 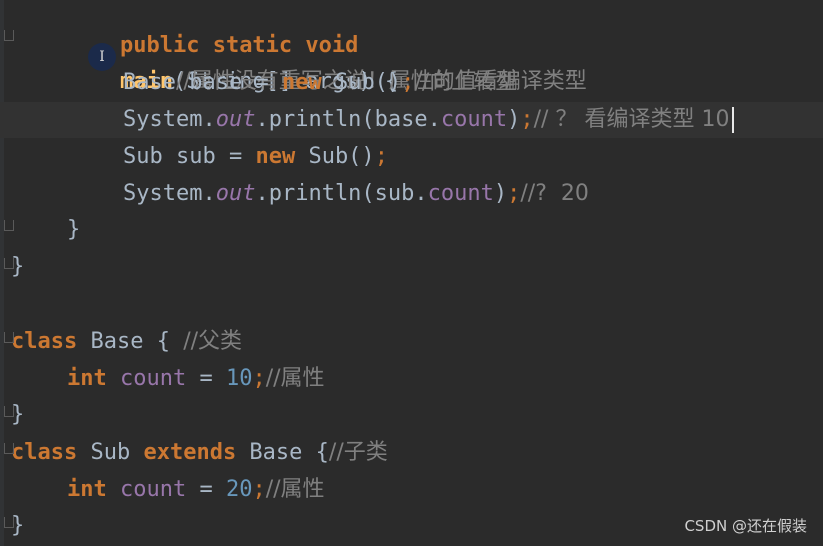 What do you see at coordinates (358, 452) in the screenshot?
I see `comment-text: //子类` at bounding box center [358, 452].